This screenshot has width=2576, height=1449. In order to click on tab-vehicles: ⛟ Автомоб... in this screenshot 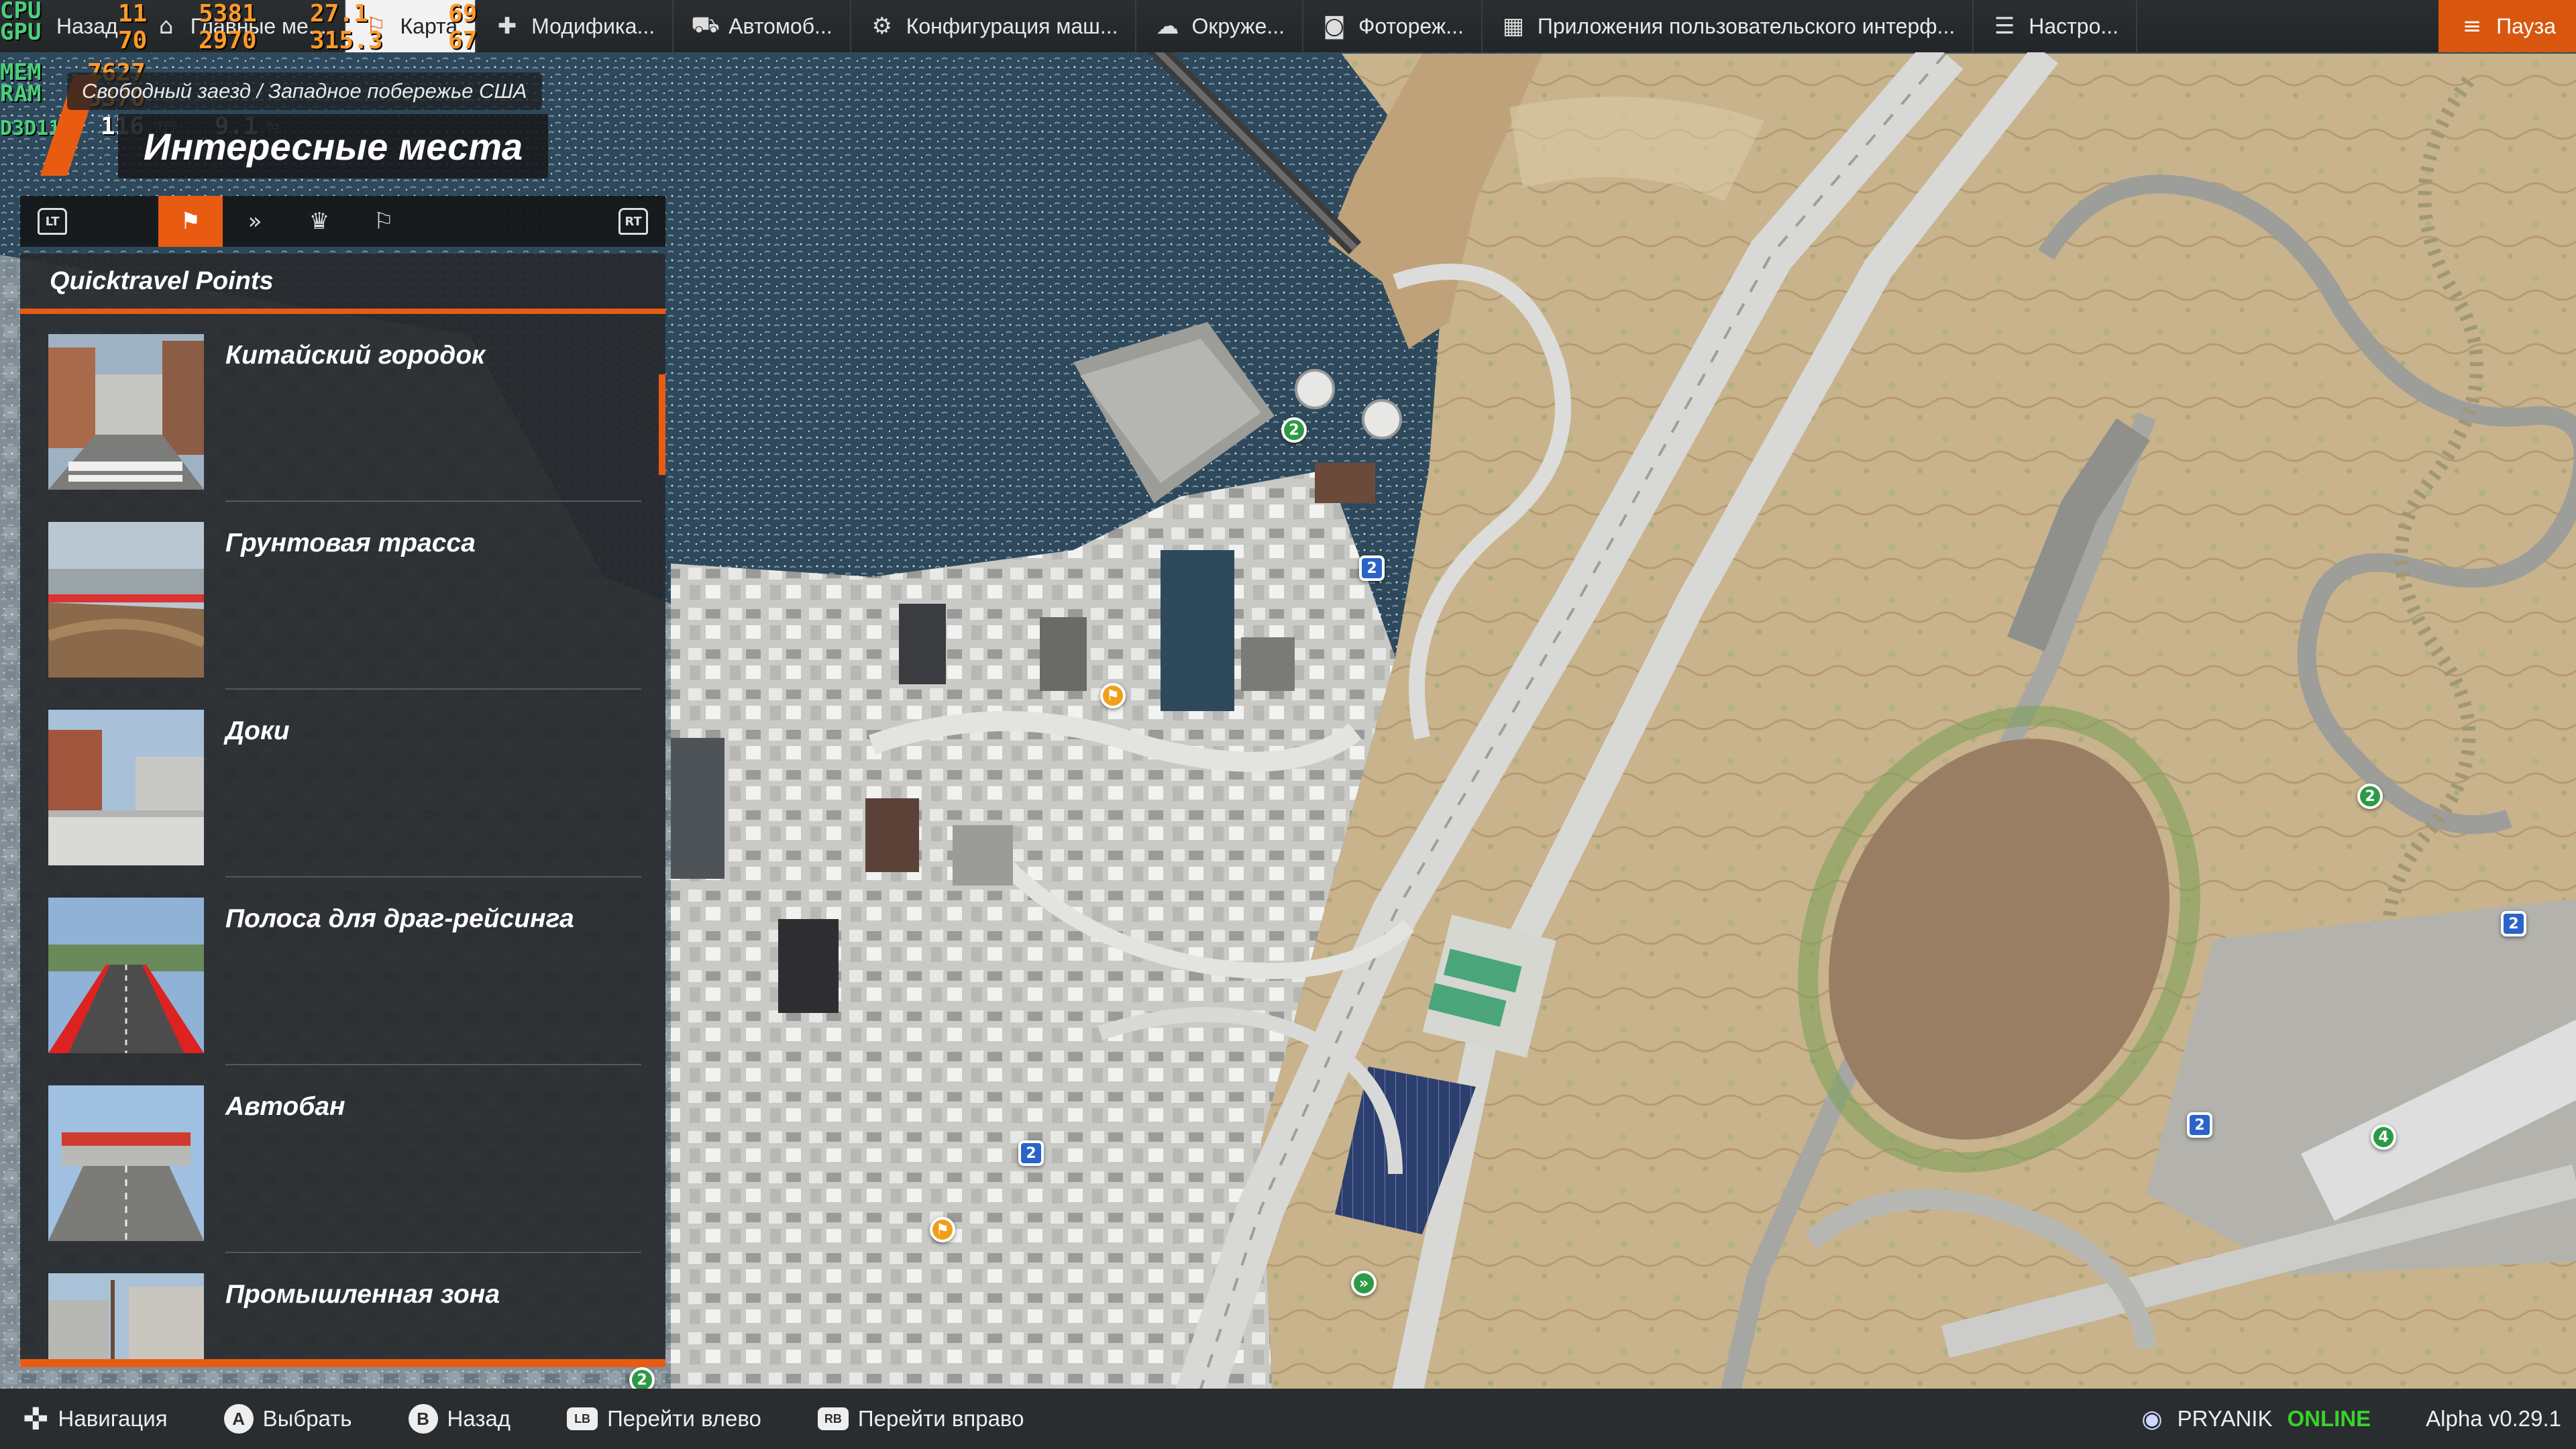, I will do `click(762, 26)`.